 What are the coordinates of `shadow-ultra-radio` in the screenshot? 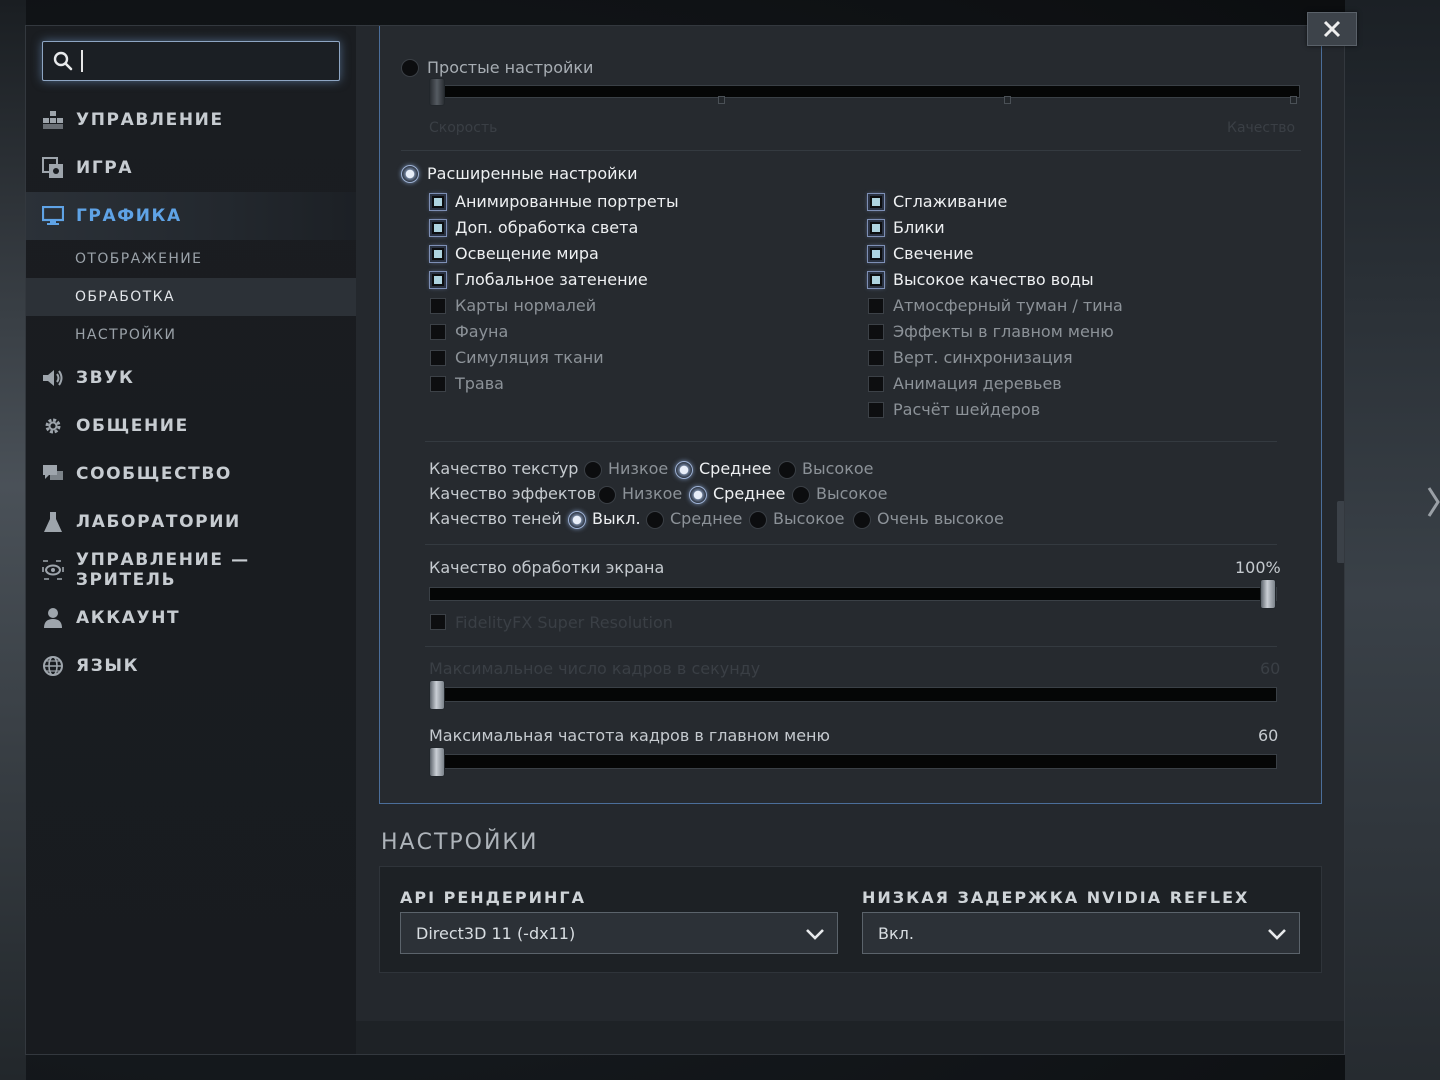 It's located at (862, 520).